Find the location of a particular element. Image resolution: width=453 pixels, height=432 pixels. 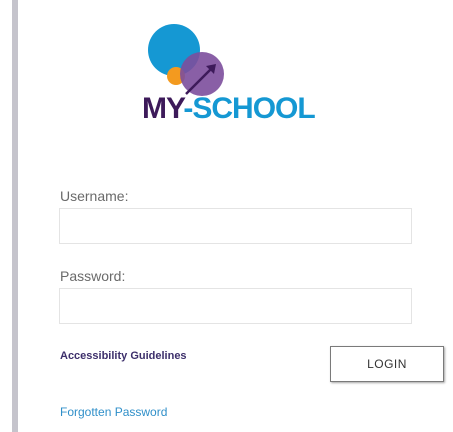

password-label: Password: is located at coordinates (93, 276).